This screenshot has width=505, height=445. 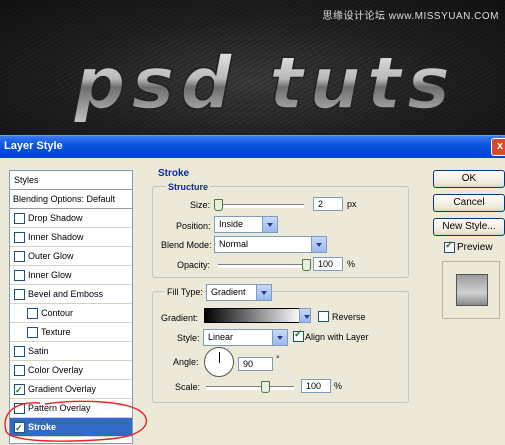 What do you see at coordinates (228, 292) in the screenshot?
I see `fill-type-value: Gradient` at bounding box center [228, 292].